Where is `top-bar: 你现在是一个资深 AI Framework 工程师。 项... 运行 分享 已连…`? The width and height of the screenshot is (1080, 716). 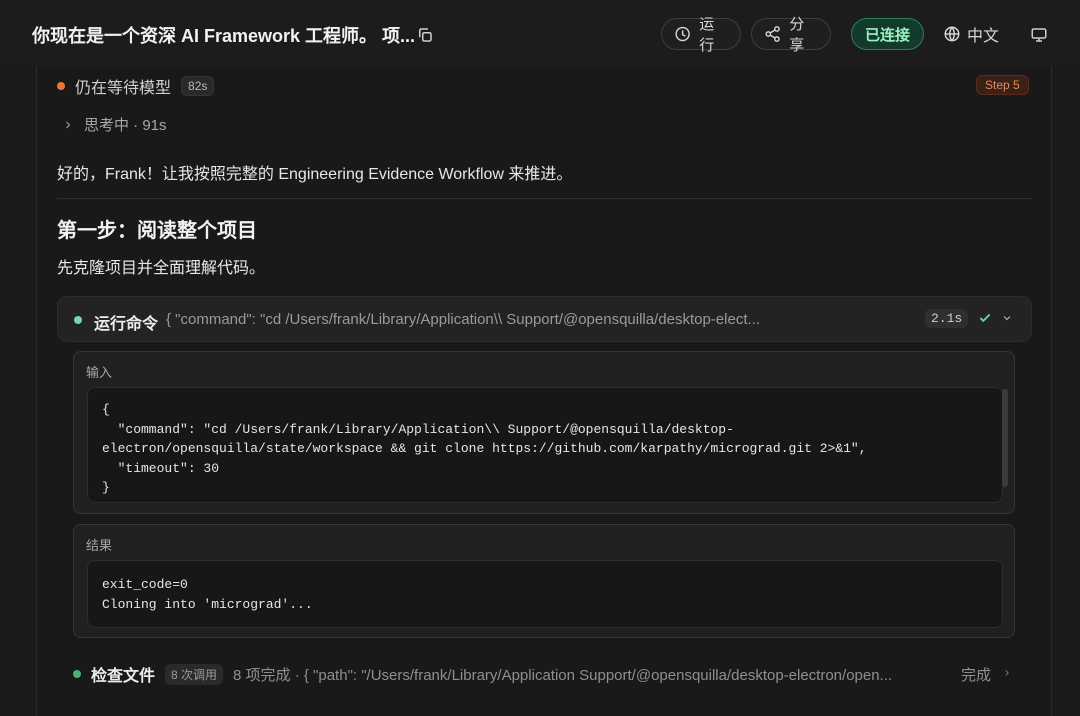
top-bar: 你现在是一个资深 AI Framework 工程师。 项... 运行 分享 已连… is located at coordinates (540, 33).